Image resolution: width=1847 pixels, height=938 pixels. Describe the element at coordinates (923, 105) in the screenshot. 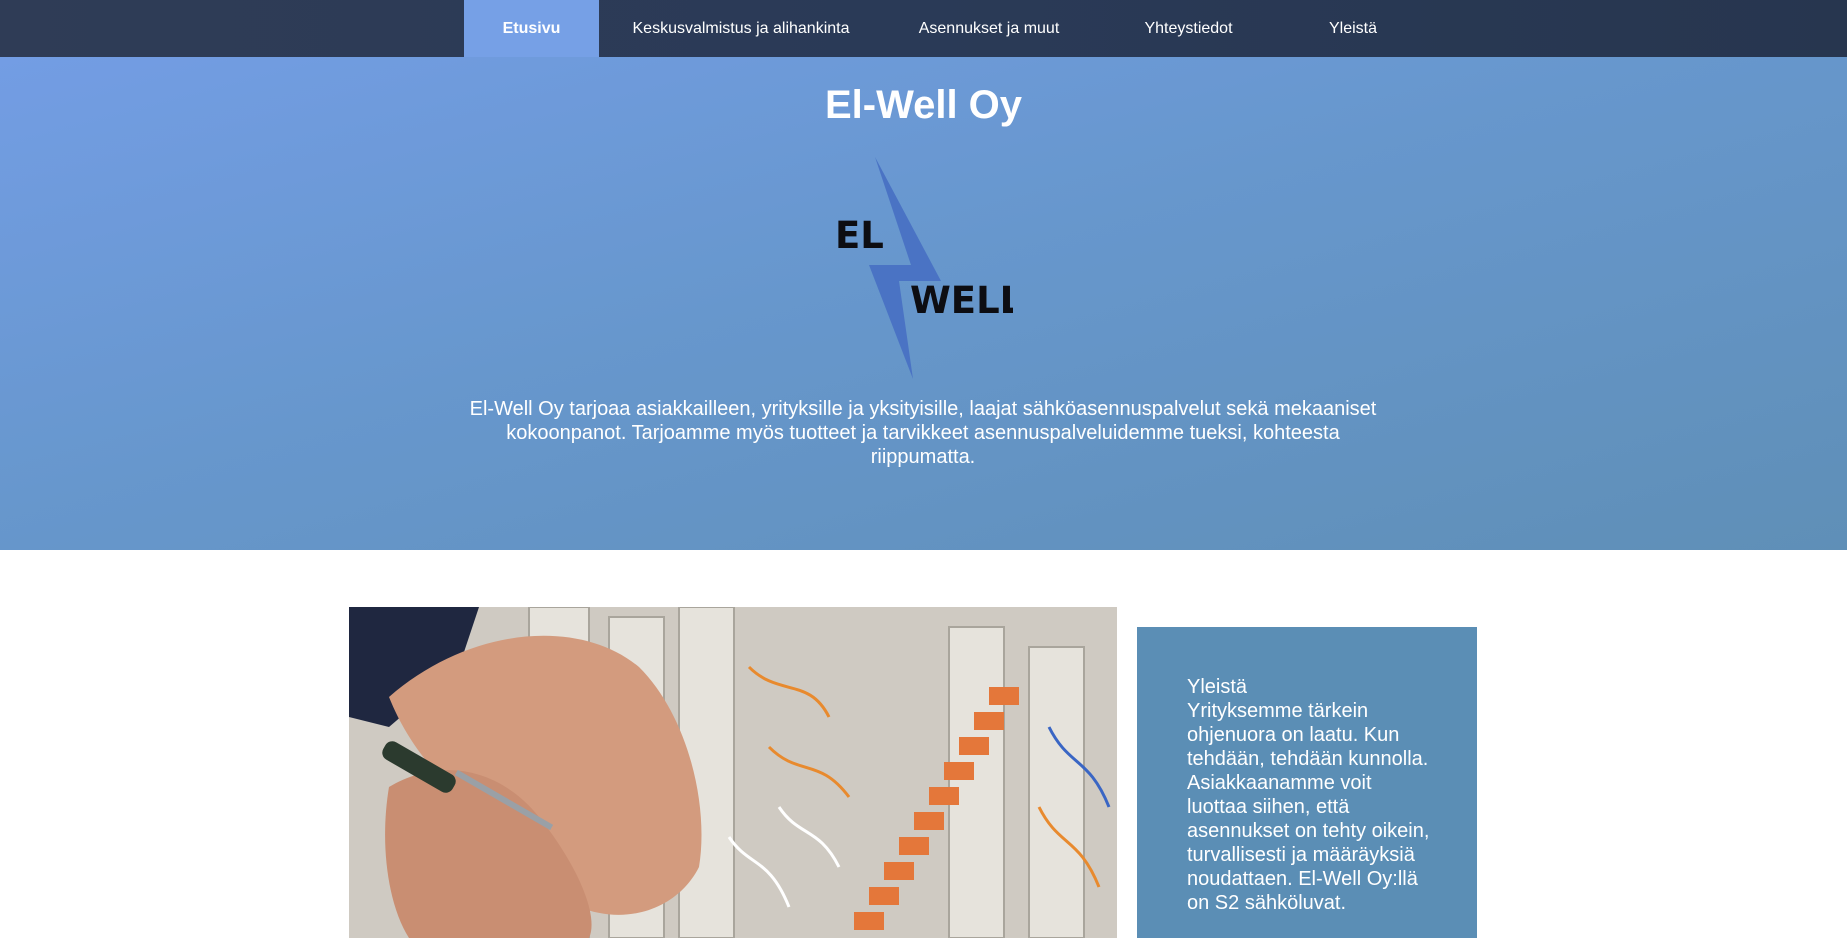

I see `page-title: El-Well Oy` at that location.